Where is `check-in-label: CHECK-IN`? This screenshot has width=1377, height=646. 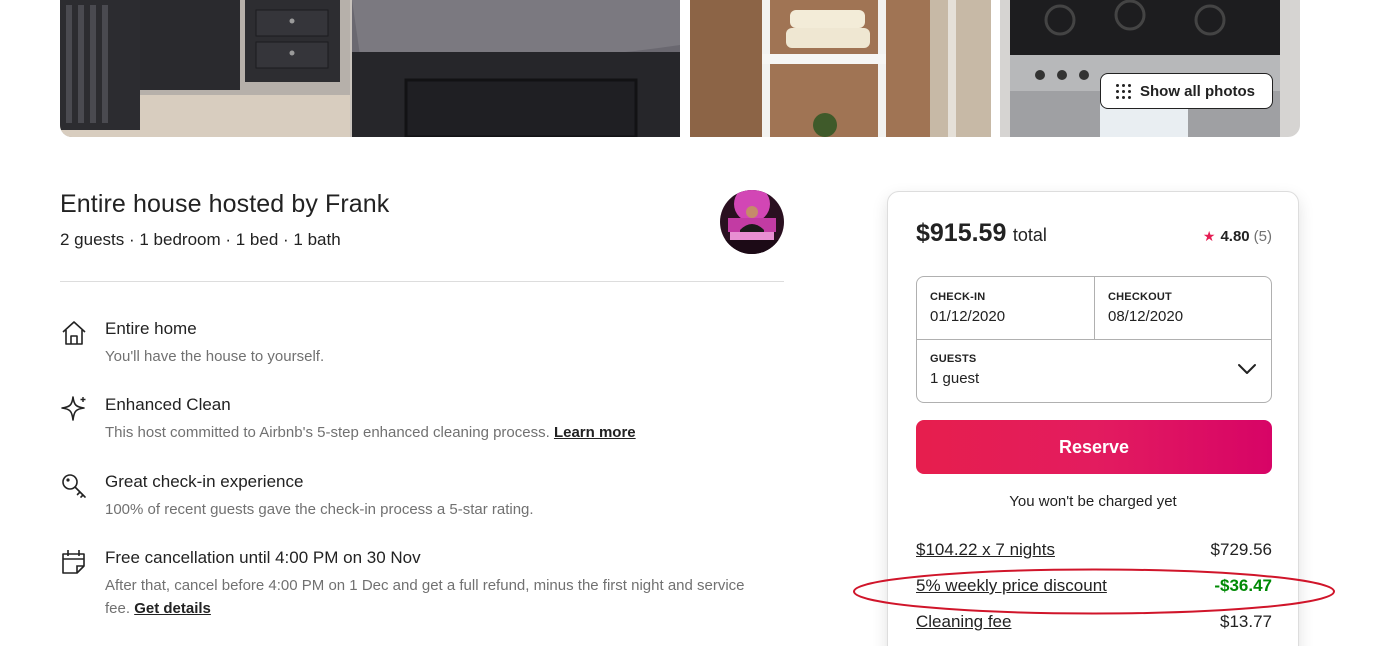 check-in-label: CHECK-IN is located at coordinates (958, 297).